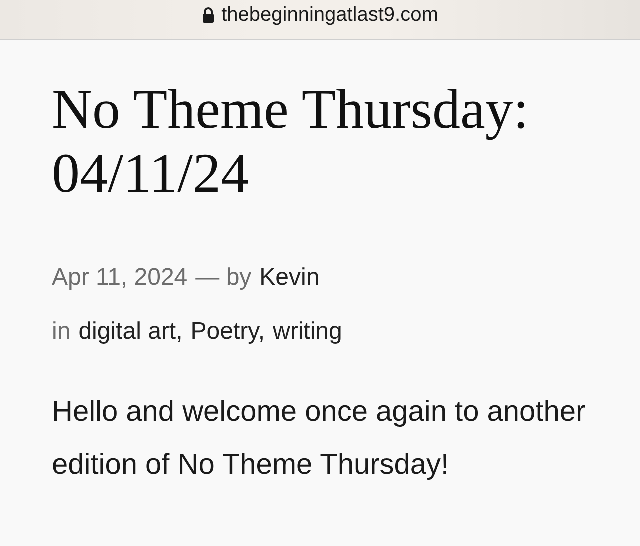 This screenshot has width=640, height=546. I want to click on category-link: digital art,, so click(130, 332).